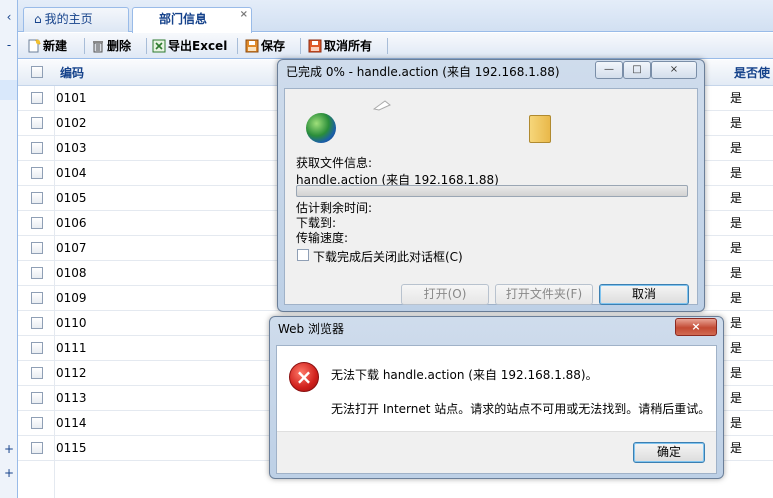 This screenshot has width=773, height=498. Describe the element at coordinates (303, 255) in the screenshot. I see `close-on-complete-checkbox` at that location.